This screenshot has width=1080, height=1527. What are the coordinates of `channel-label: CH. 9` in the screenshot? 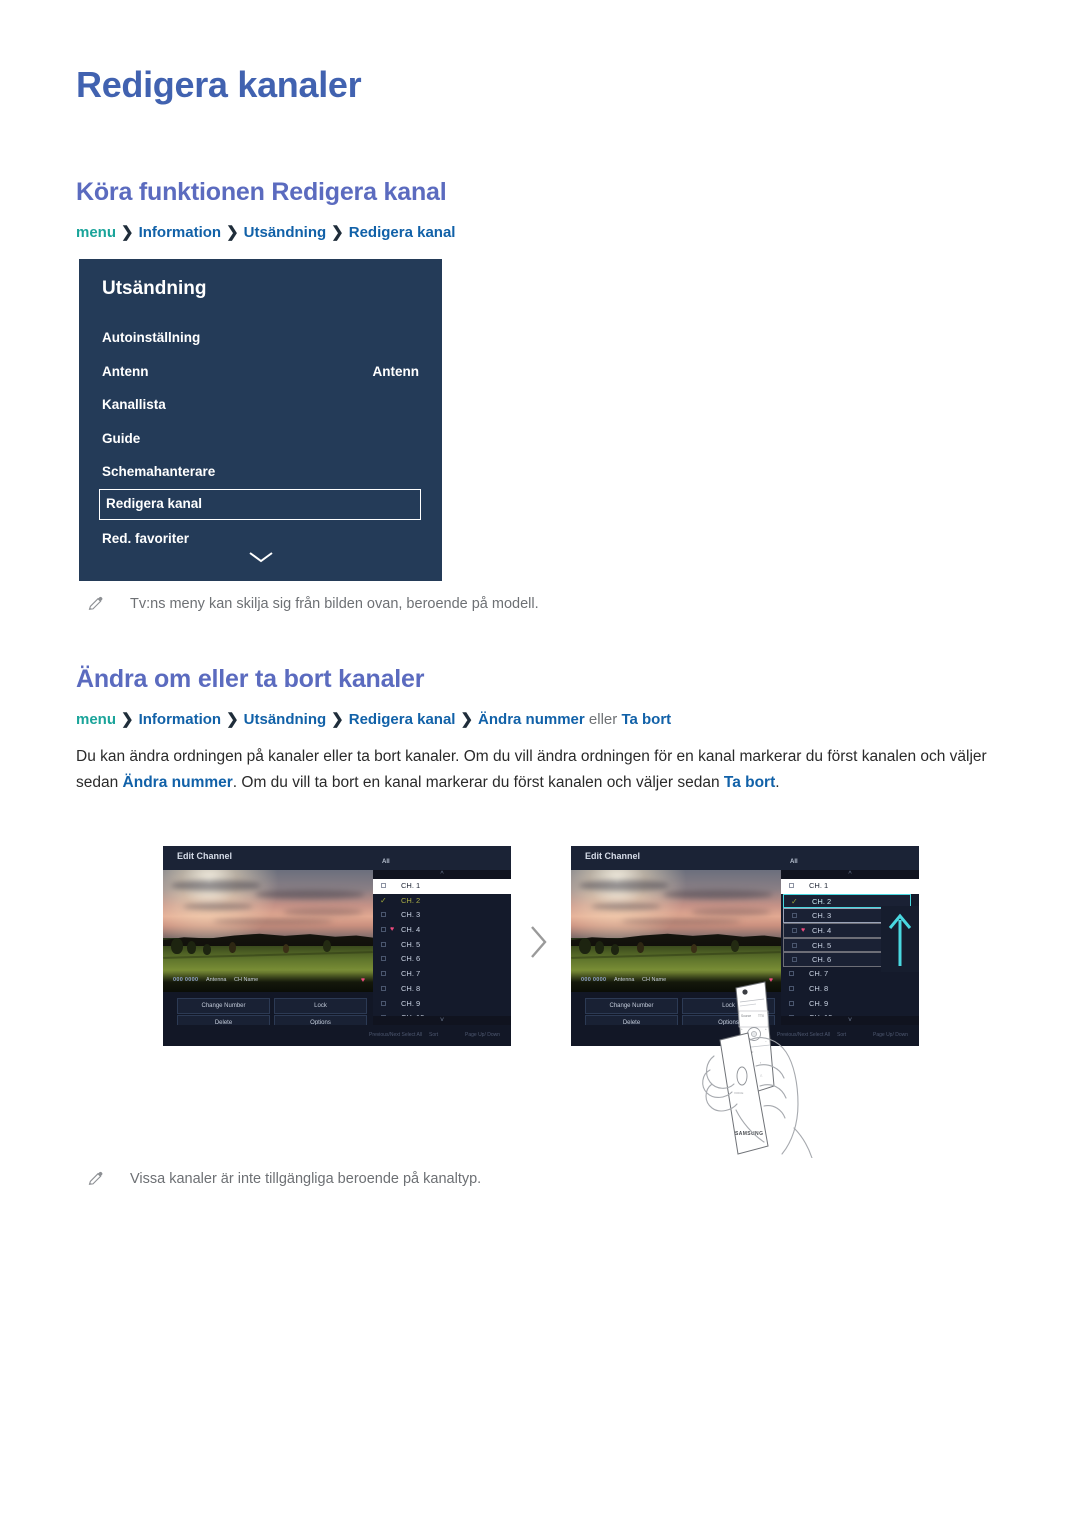 It's located at (819, 1003).